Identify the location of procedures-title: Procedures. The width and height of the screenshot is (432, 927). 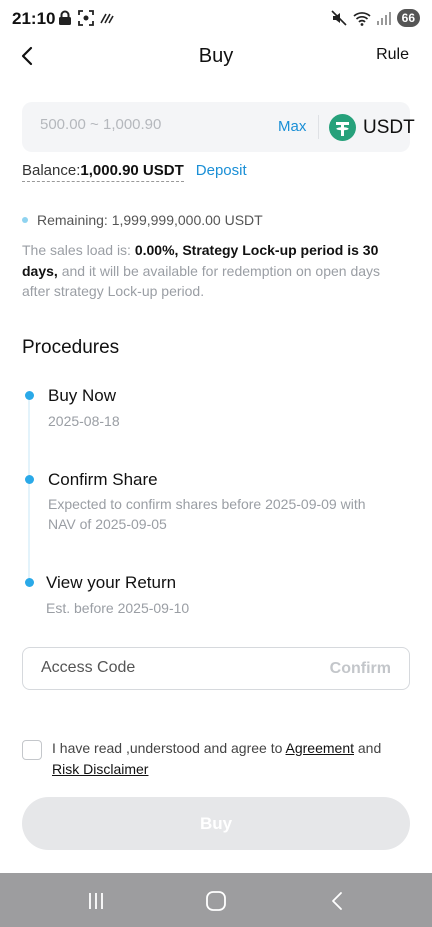
(71, 347).